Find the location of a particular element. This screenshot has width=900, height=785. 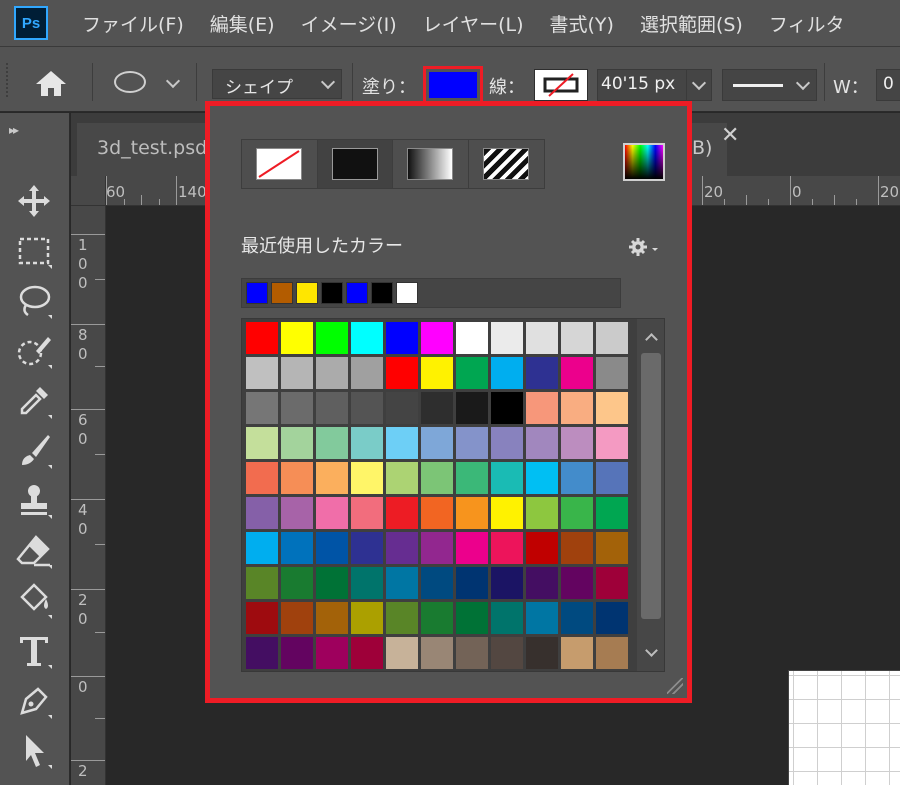

stroke-style-select is located at coordinates (769, 85).